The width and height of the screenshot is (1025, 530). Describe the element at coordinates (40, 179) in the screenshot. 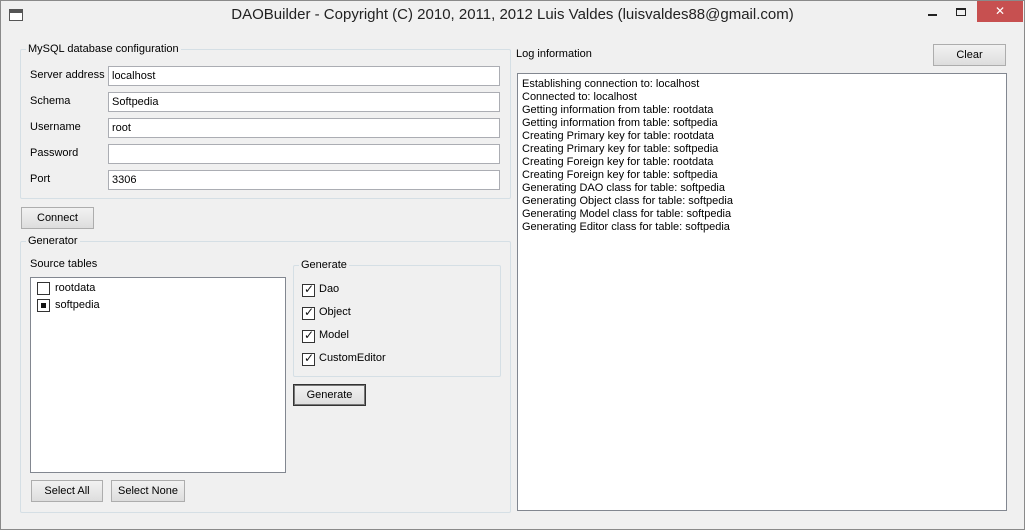

I see `port-label: Port` at that location.